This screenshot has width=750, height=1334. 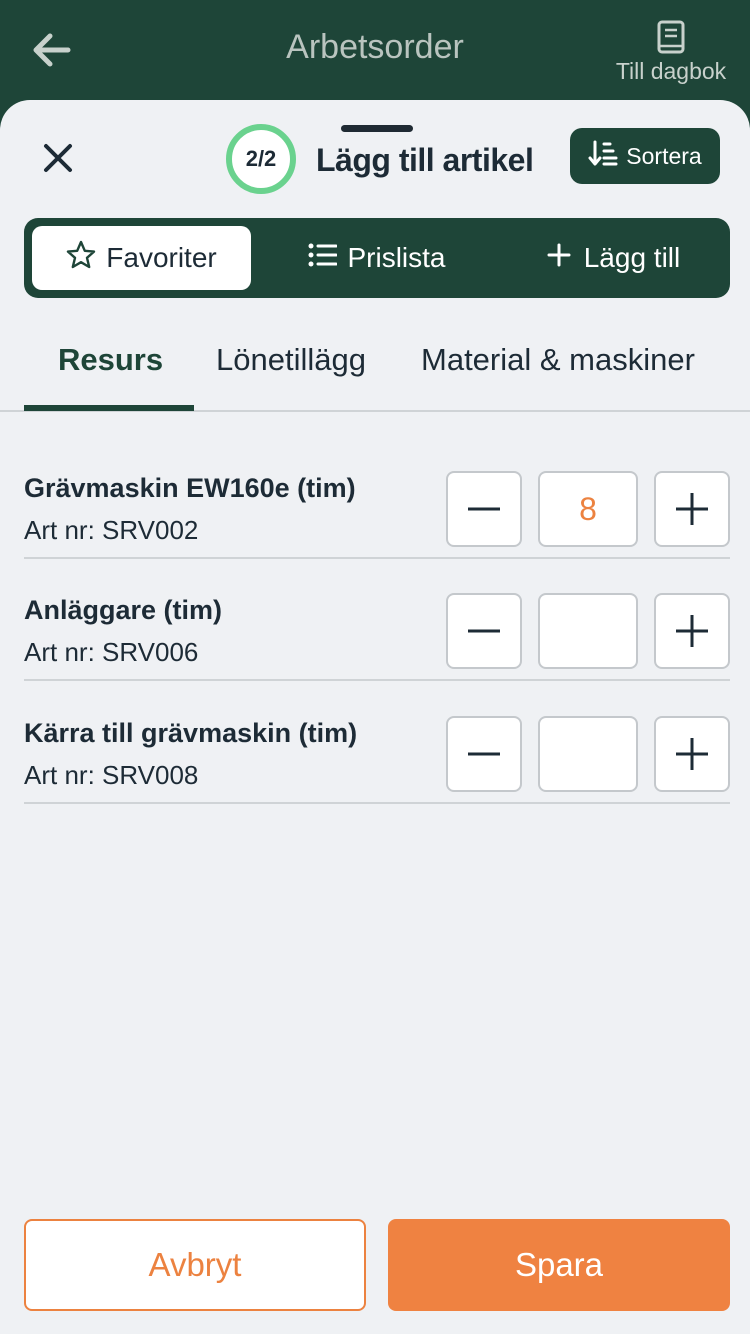 I want to click on diary-button: Till dagbok, so click(x=671, y=52).